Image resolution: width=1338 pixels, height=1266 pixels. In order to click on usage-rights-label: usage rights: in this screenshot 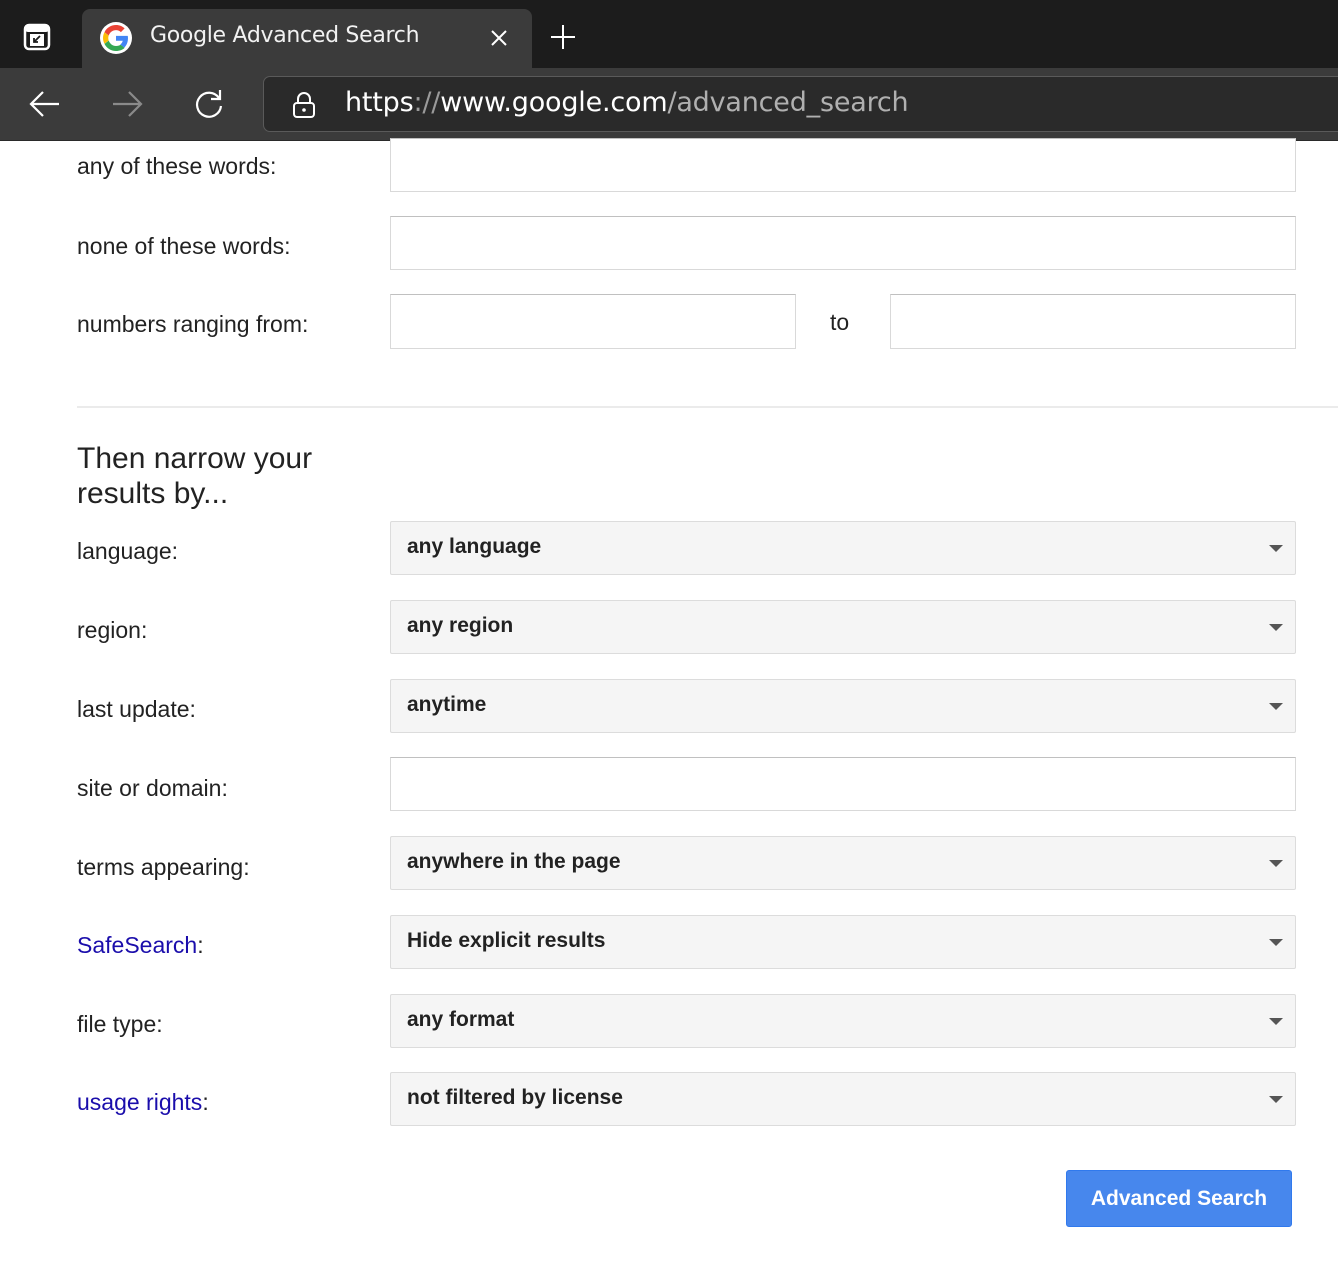, I will do `click(143, 1102)`.